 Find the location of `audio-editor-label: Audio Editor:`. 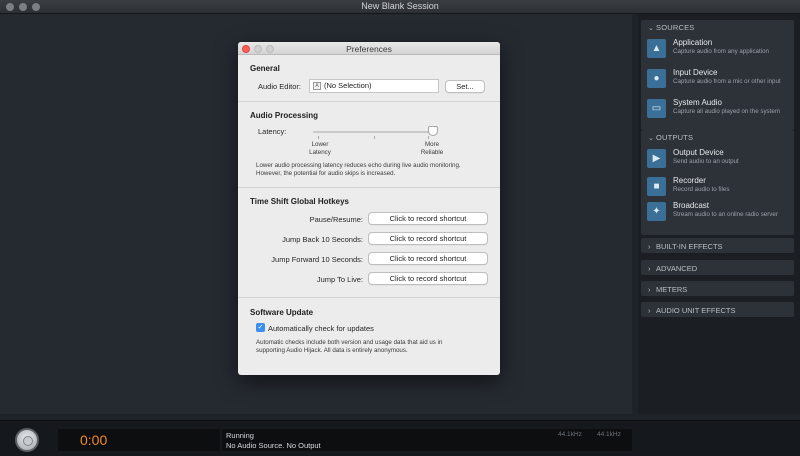

audio-editor-label: Audio Editor: is located at coordinates (279, 86).